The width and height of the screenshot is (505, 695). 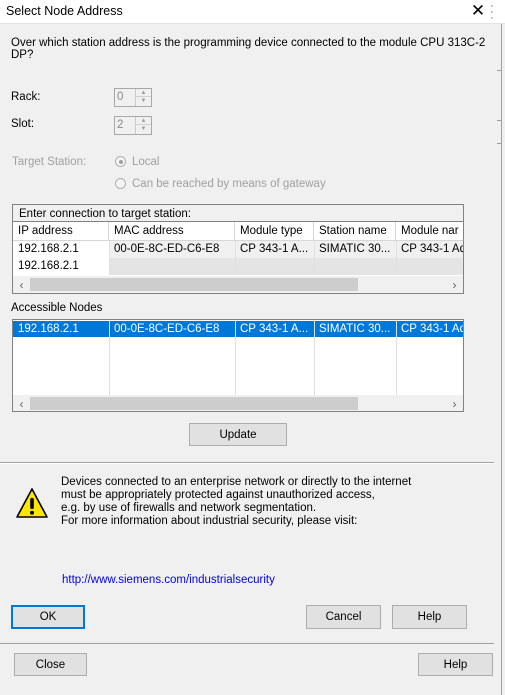 I want to click on local-radio, so click(x=120, y=161).